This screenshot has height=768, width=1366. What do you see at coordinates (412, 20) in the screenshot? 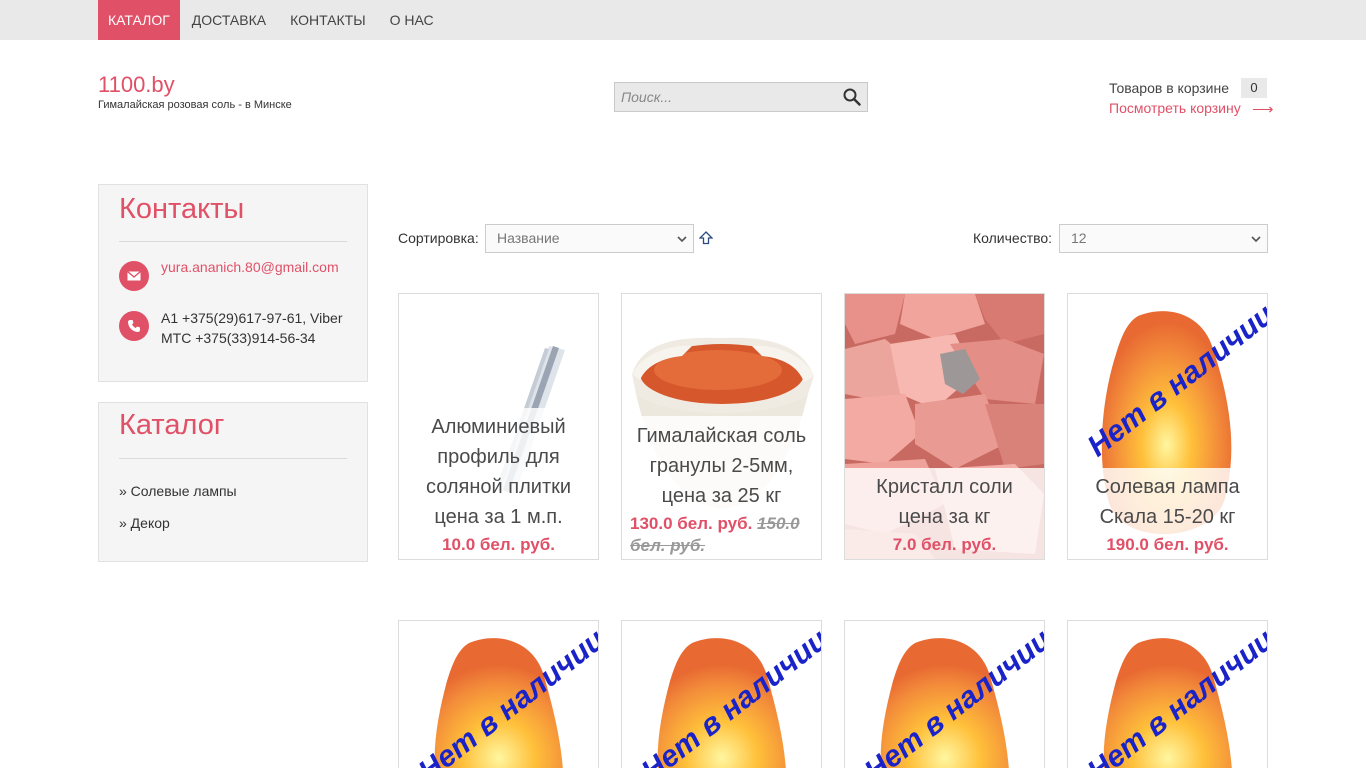
I see `nav-item-about: О НАС` at bounding box center [412, 20].